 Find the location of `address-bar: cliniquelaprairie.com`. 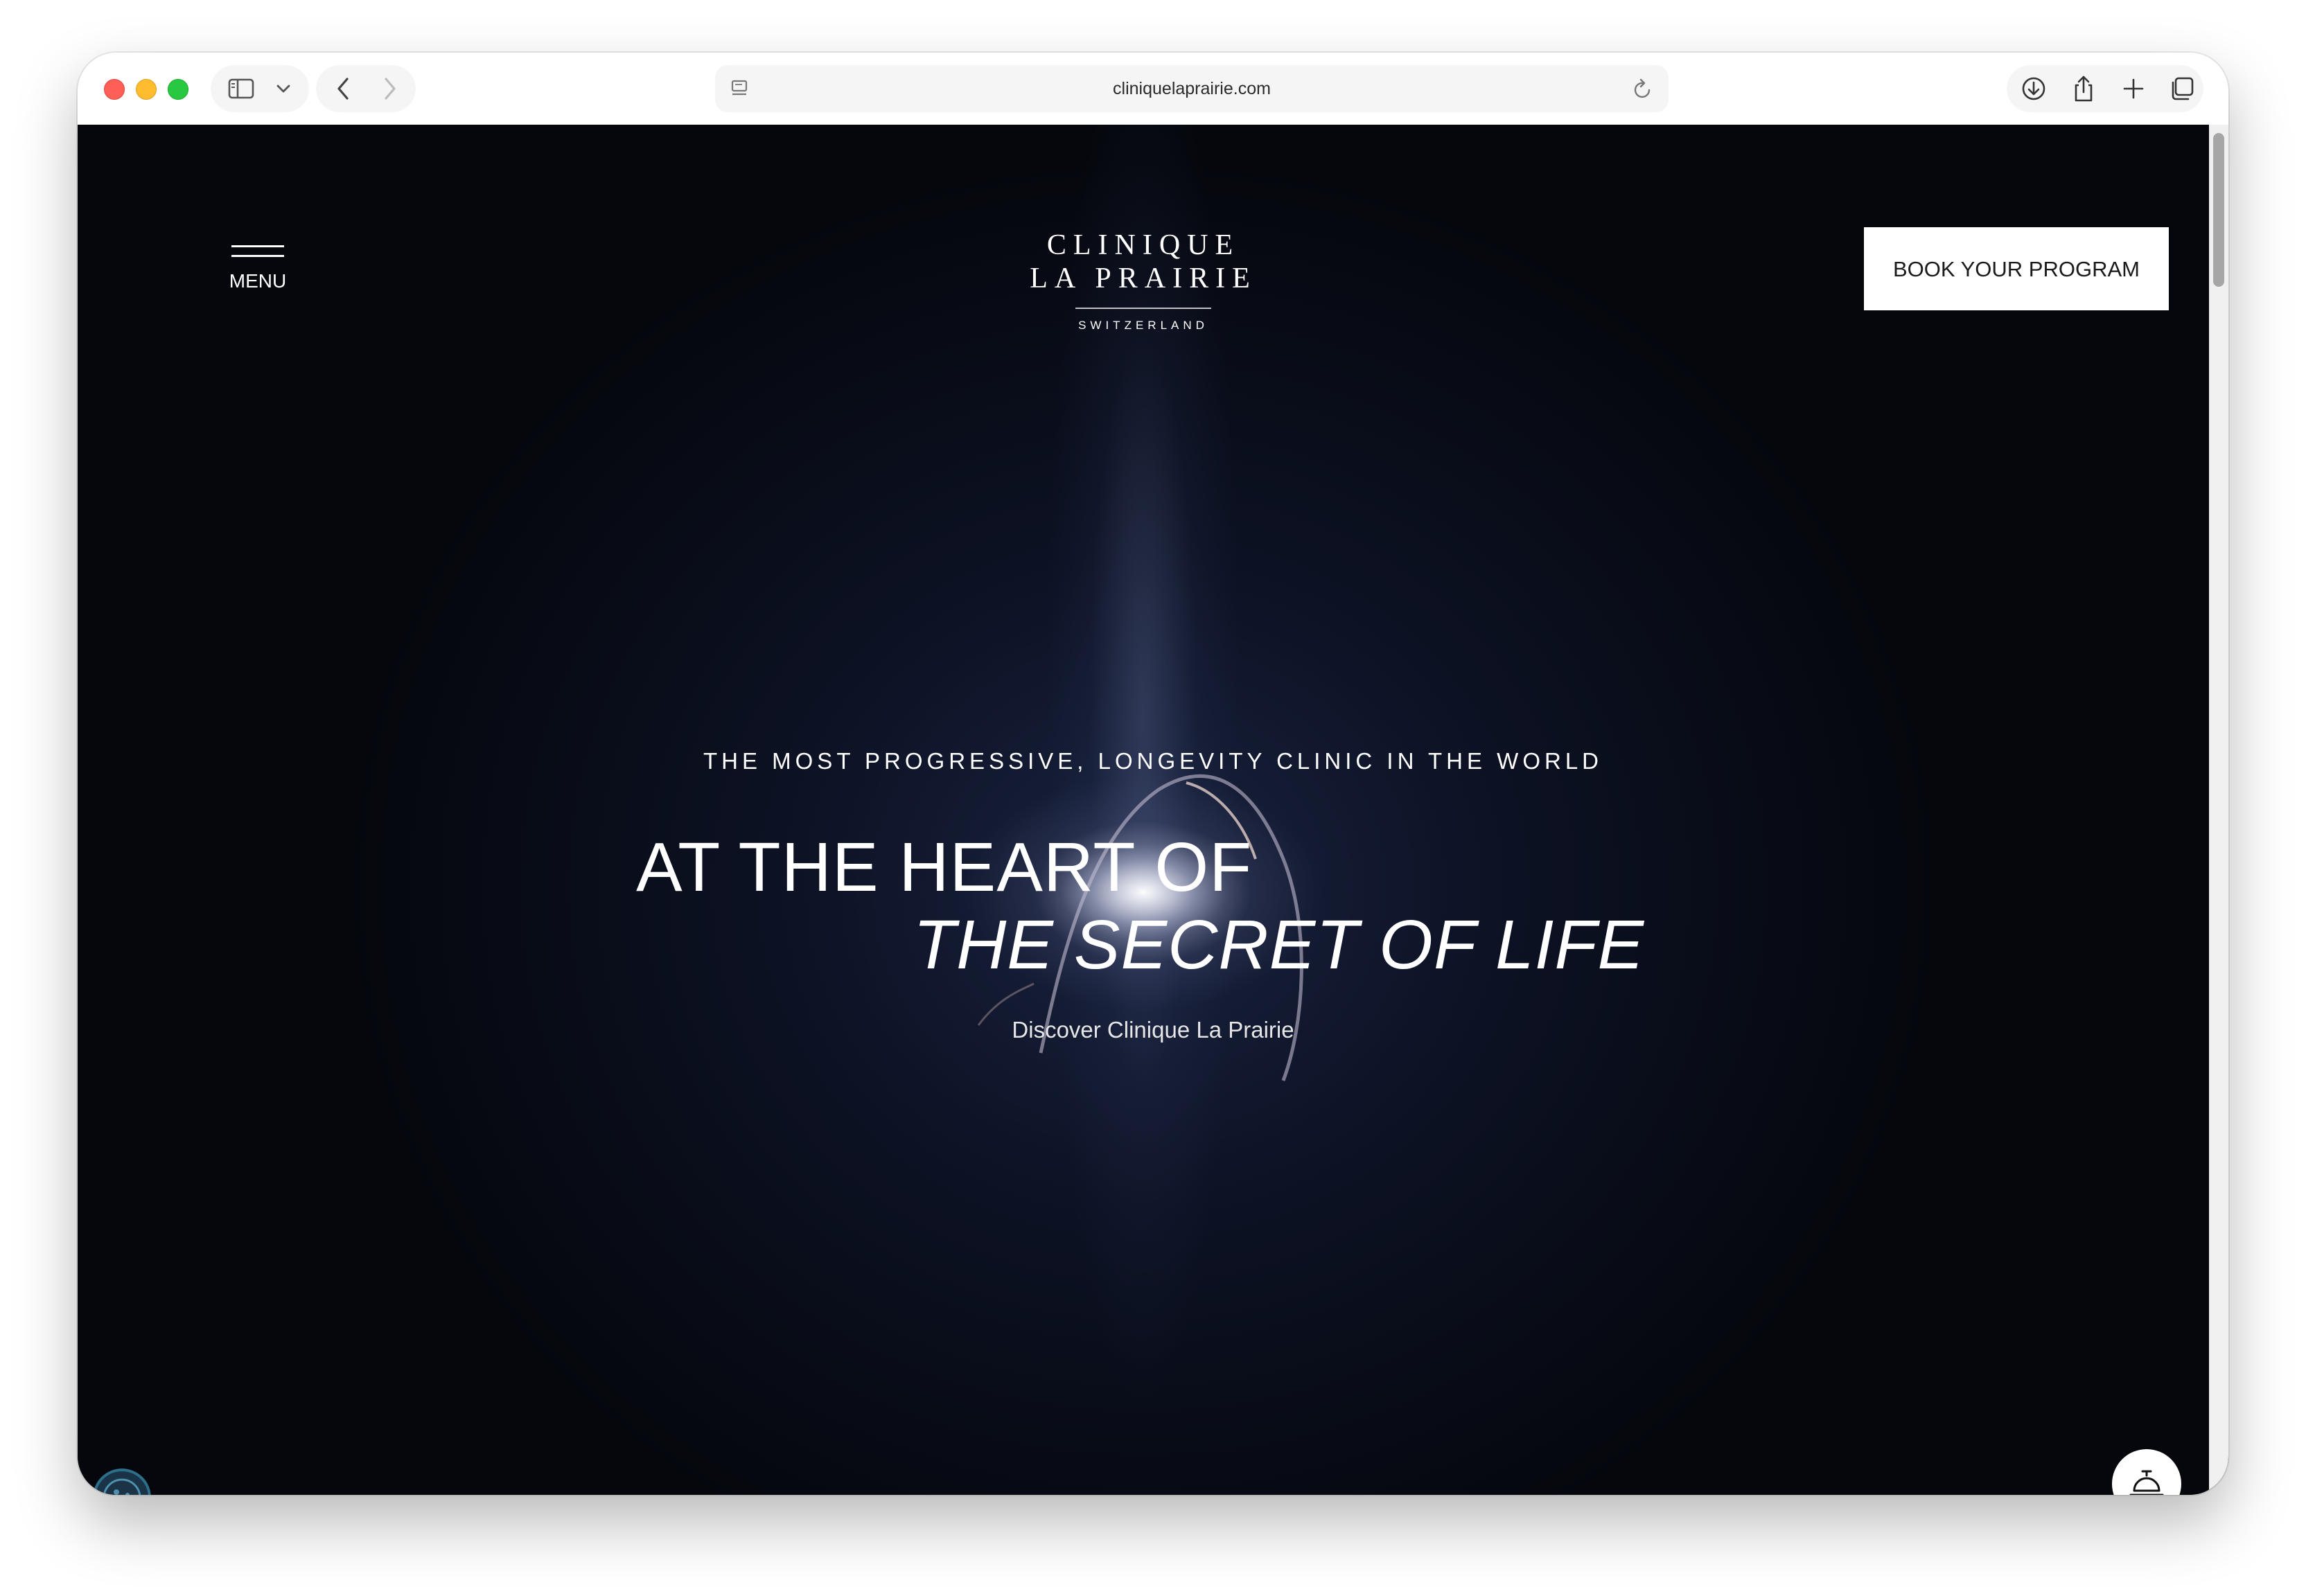

address-bar: cliniquelaprairie.com is located at coordinates (1192, 88).